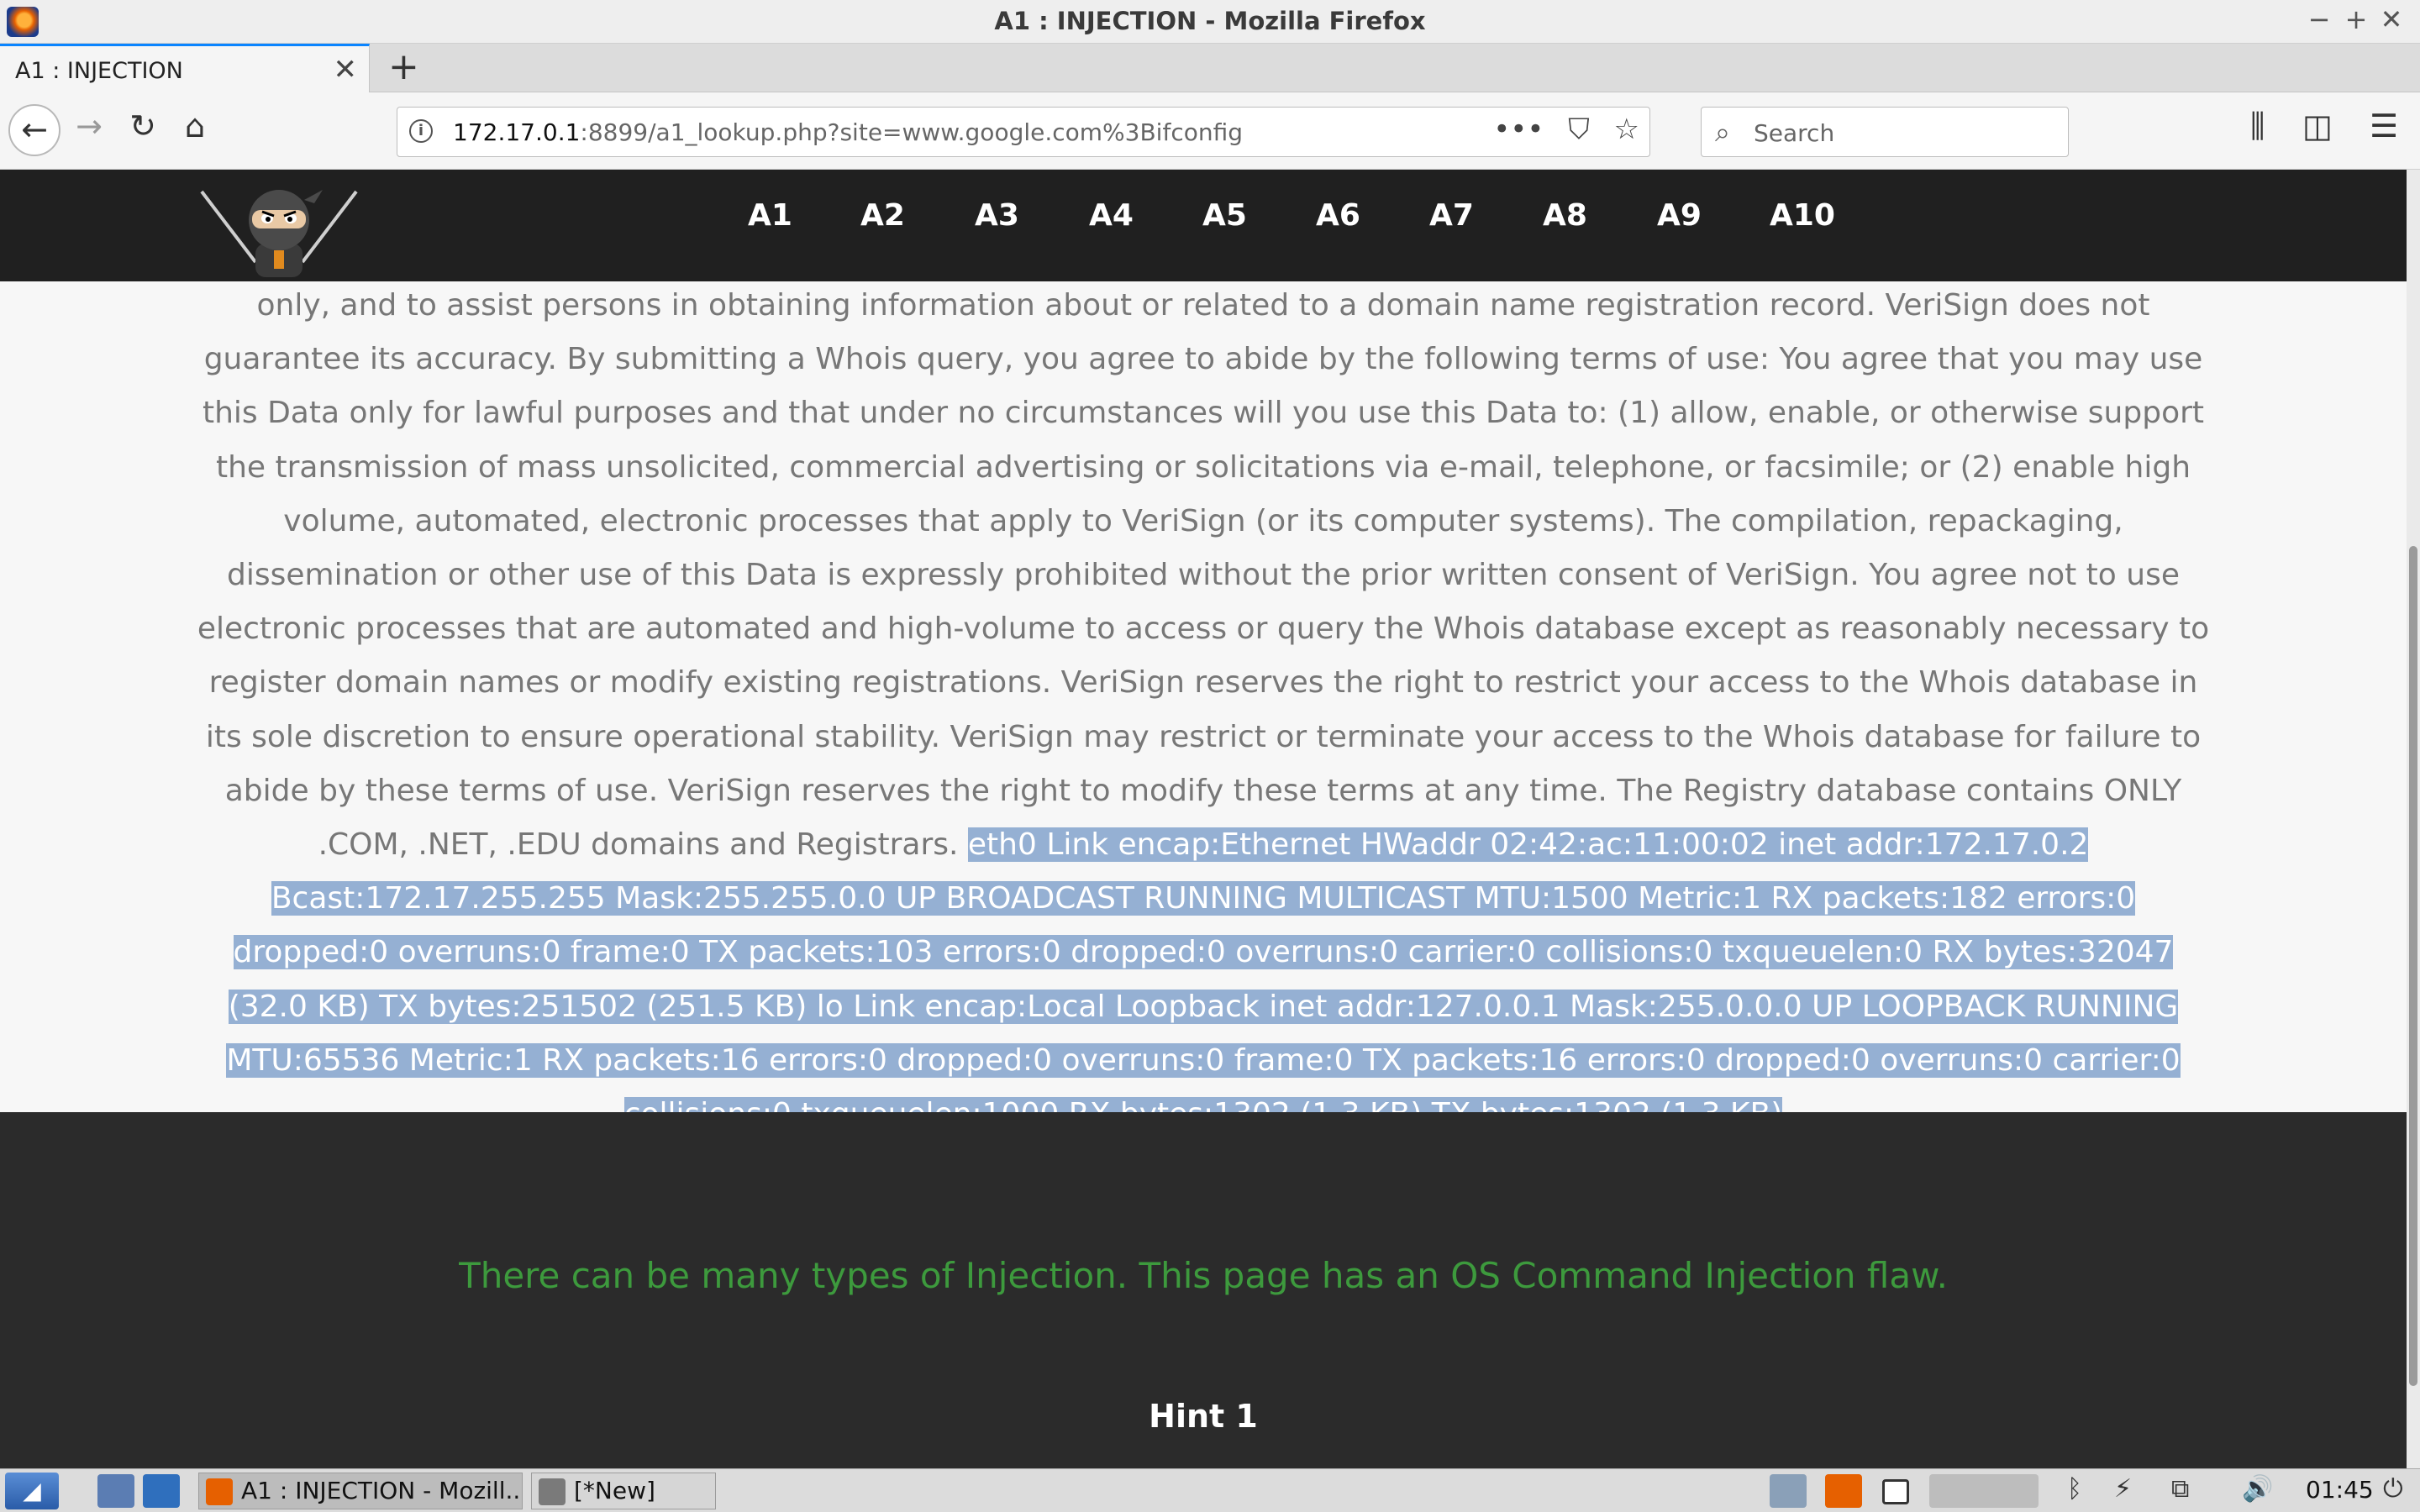  What do you see at coordinates (2356, 19) in the screenshot?
I see `maximize-button: +` at bounding box center [2356, 19].